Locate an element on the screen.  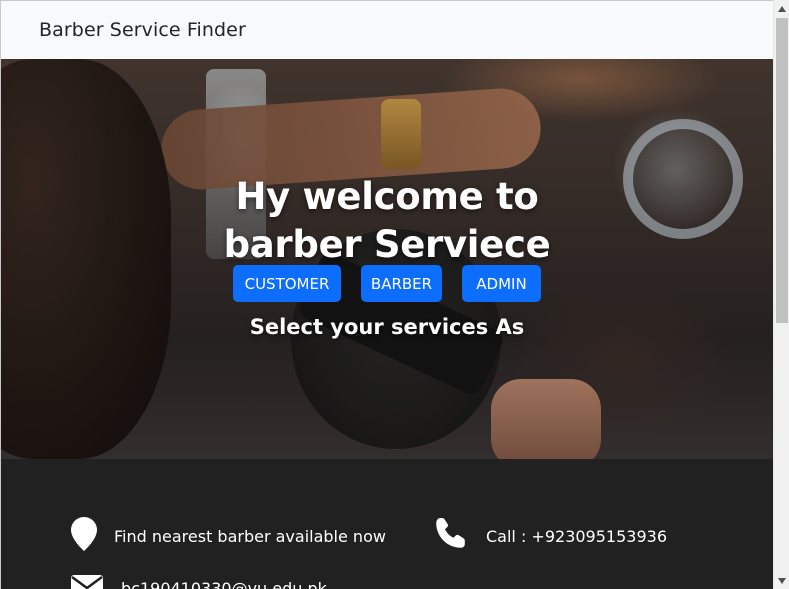
location-text: Find nearest barber available now is located at coordinates (250, 536).